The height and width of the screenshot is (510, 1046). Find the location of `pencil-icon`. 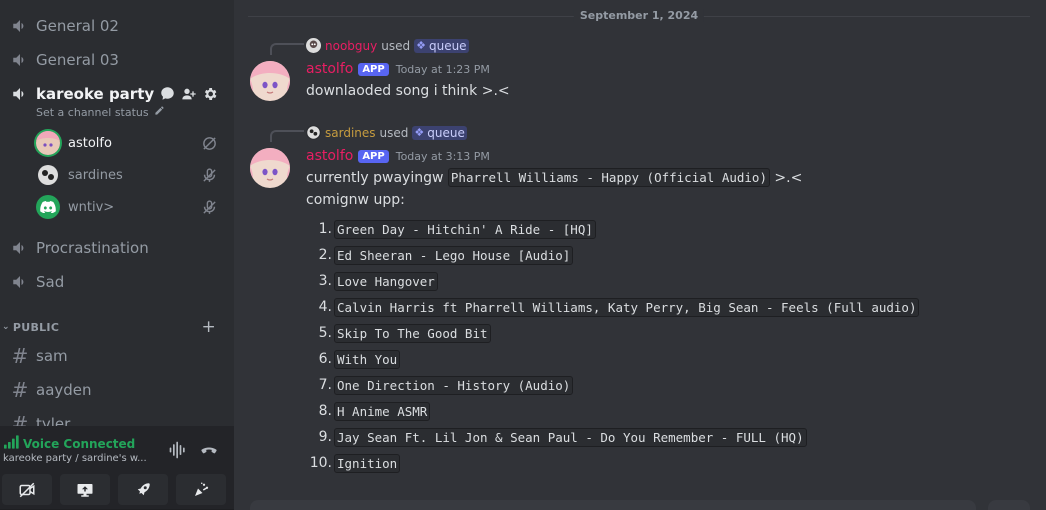

pencil-icon is located at coordinates (159, 112).